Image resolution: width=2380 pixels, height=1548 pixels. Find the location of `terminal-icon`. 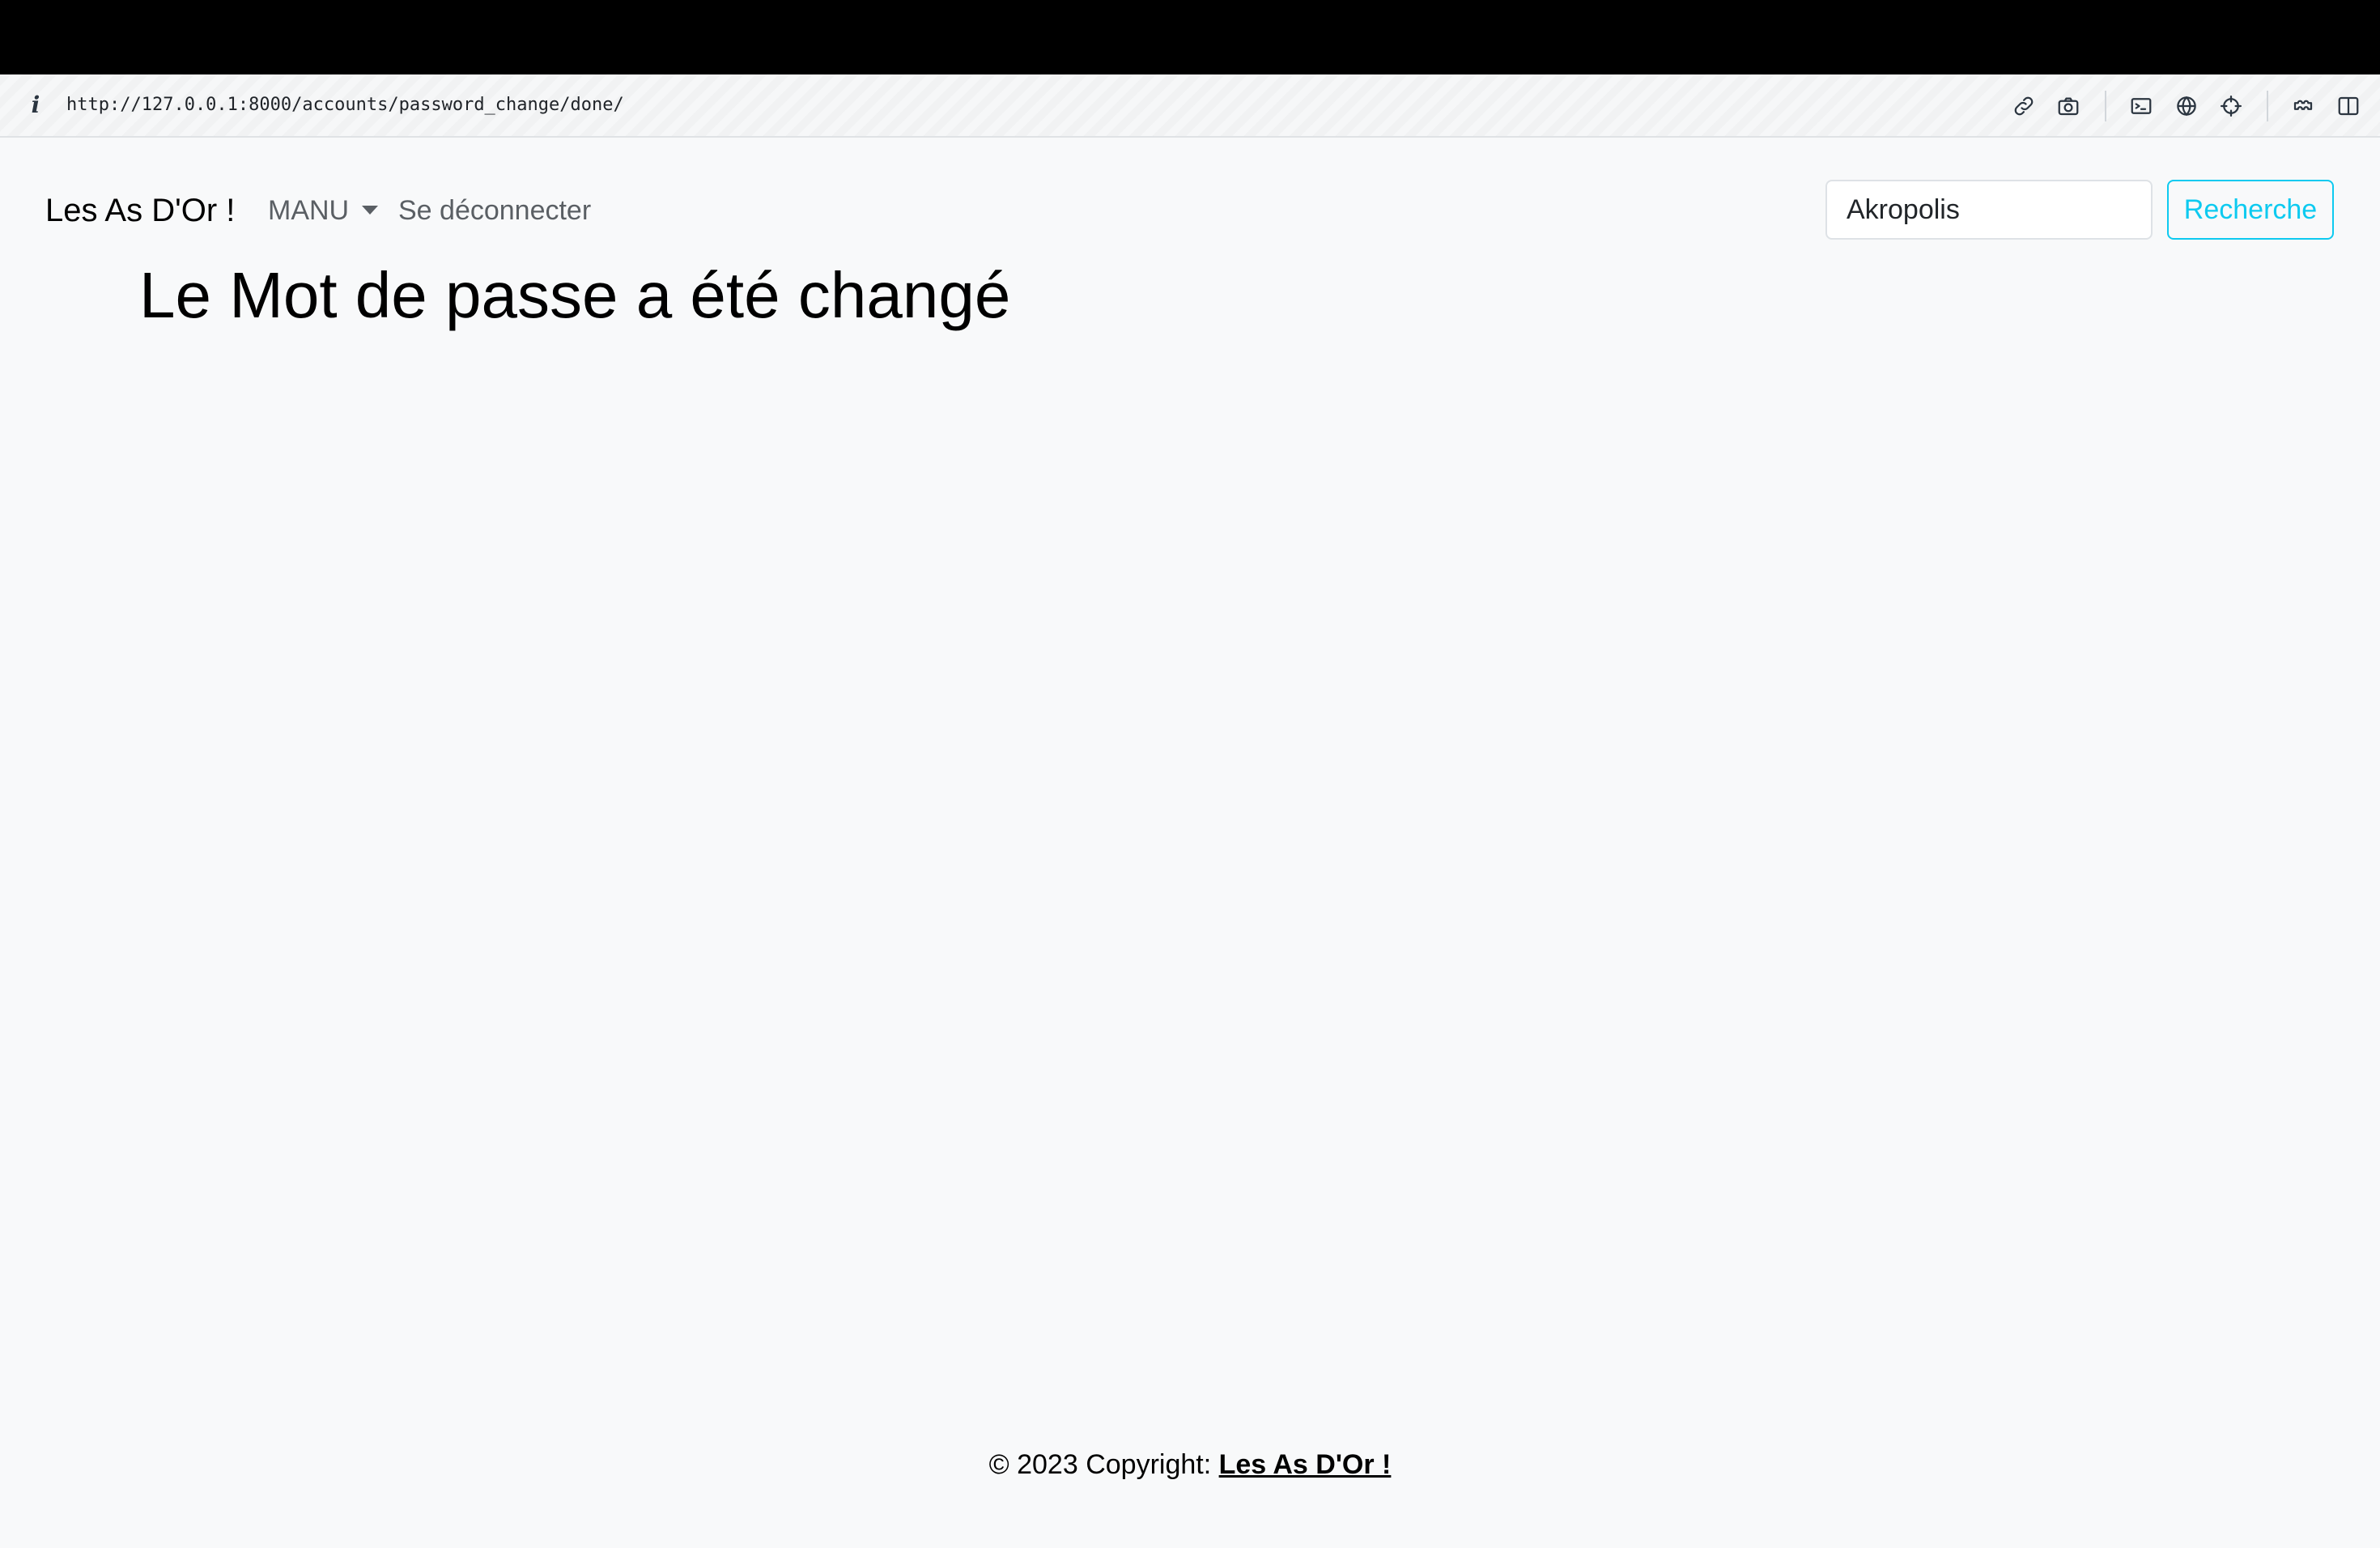

terminal-icon is located at coordinates (2141, 106).